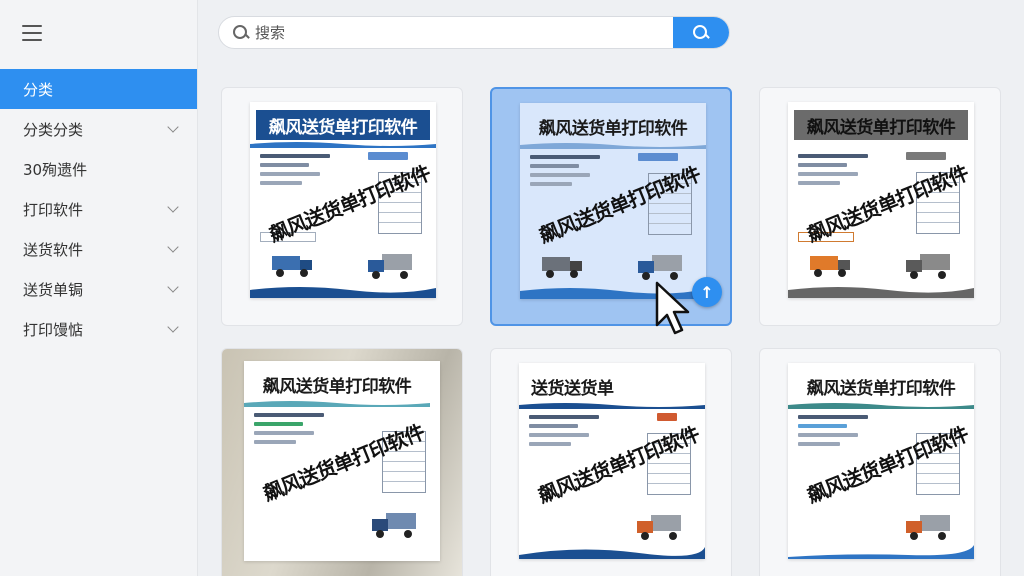  What do you see at coordinates (53, 209) in the screenshot?
I see `sidebar-item-label: 打印软件` at bounding box center [53, 209].